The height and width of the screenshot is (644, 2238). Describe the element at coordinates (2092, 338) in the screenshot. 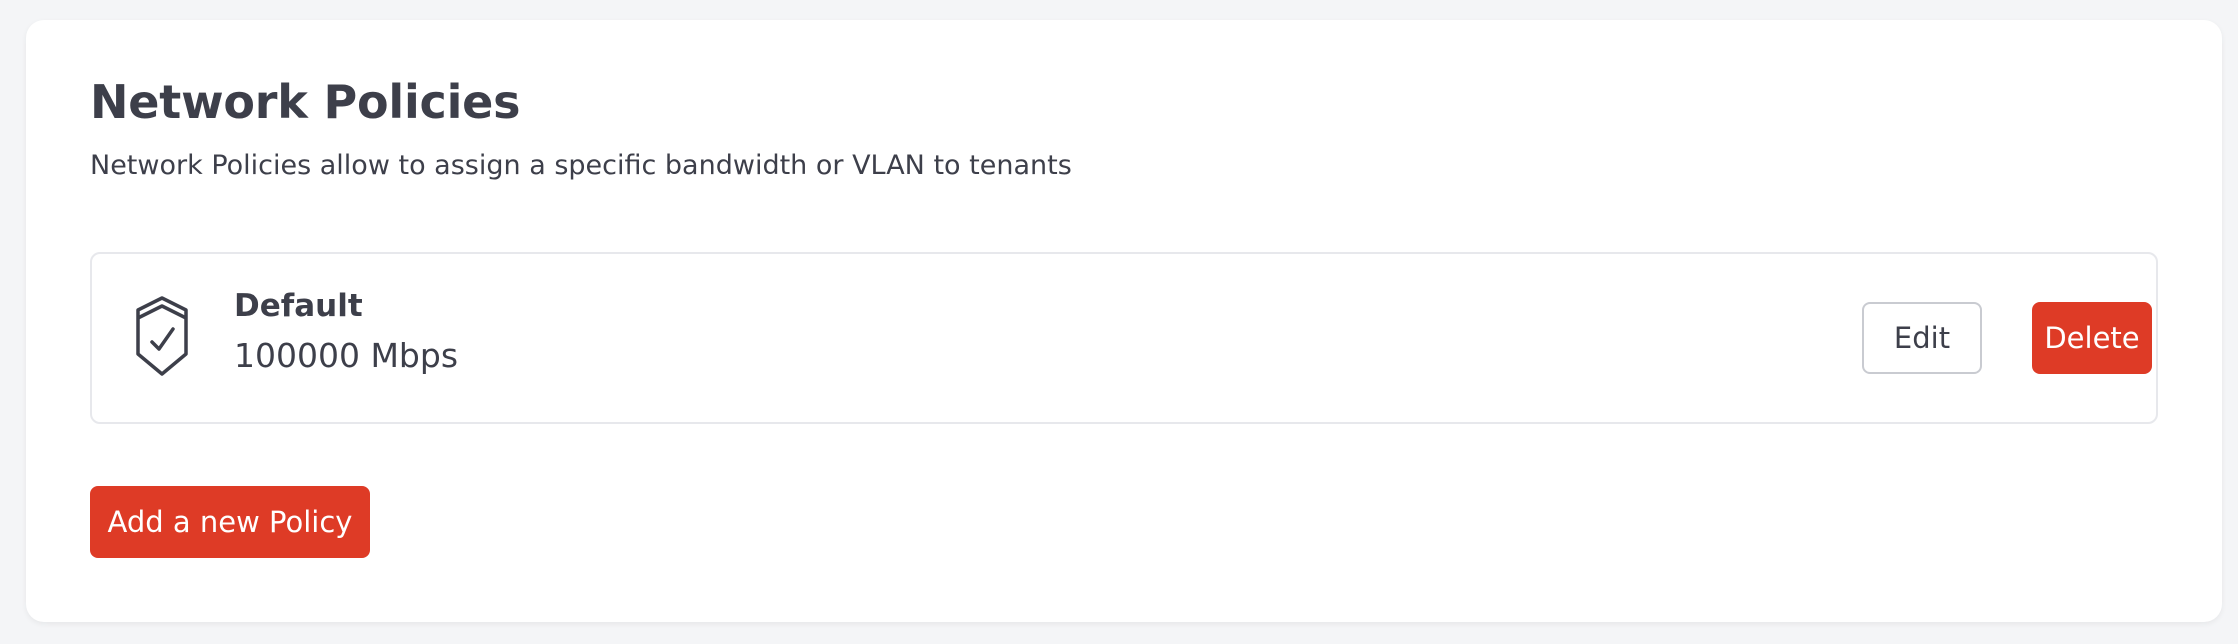

I see `delete-policy-button: Delete` at that location.